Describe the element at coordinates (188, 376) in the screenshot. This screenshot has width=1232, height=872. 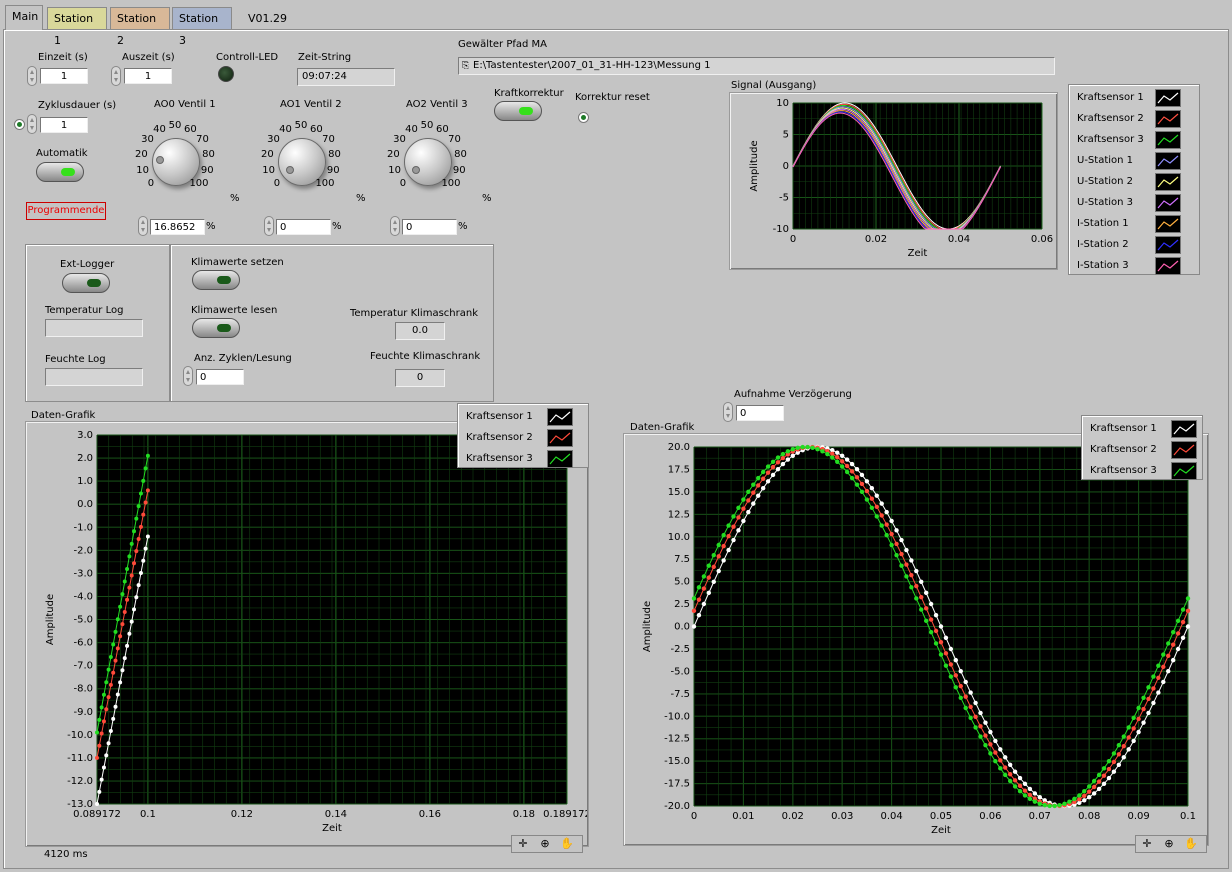
I see `zyklen-lesung-stepper` at that location.